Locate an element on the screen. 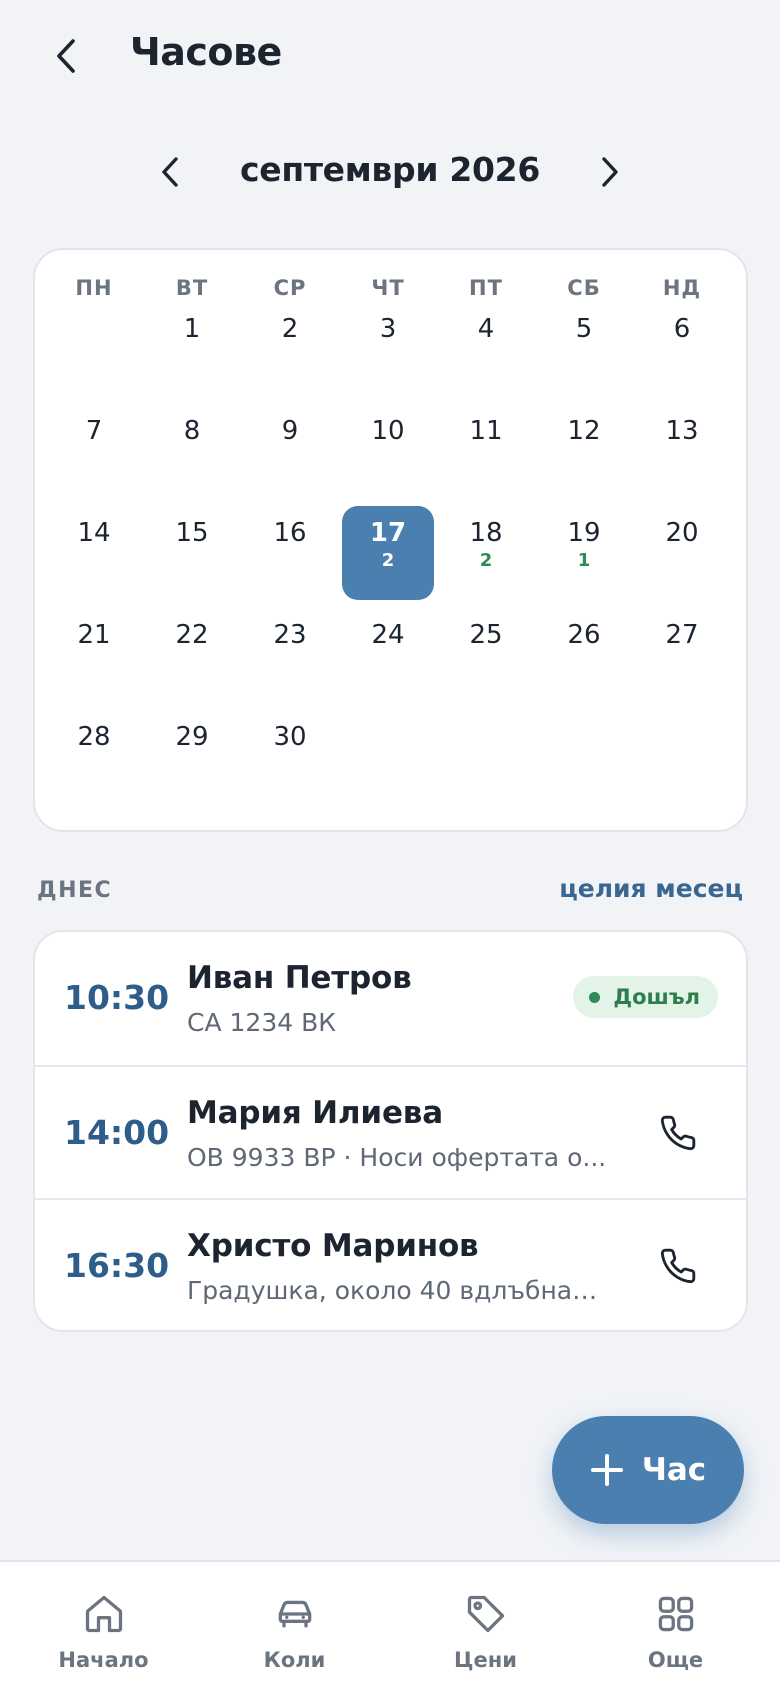  calendar-day: 16 is located at coordinates (290, 553).